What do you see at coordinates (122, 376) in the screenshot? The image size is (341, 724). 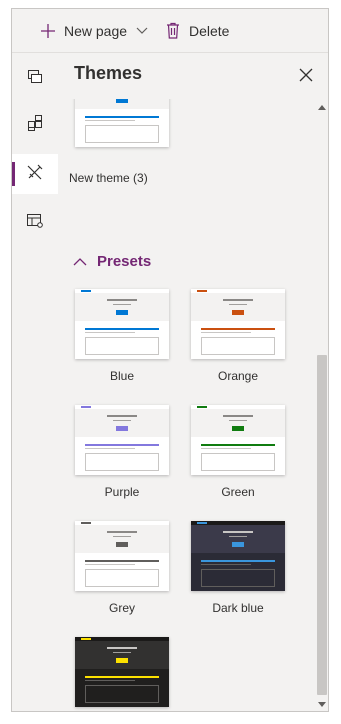 I see `theme-label-blue: Blue` at bounding box center [122, 376].